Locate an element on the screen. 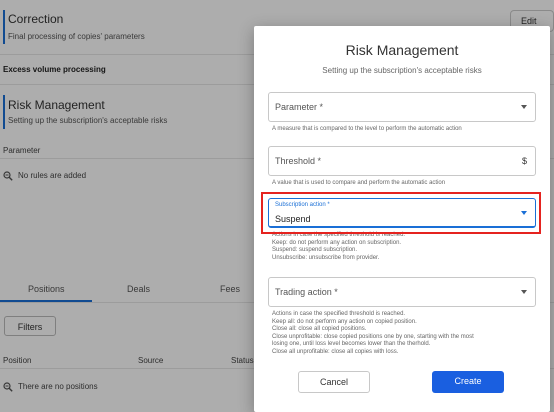 The width and height of the screenshot is (554, 412). highlight-box is located at coordinates (401, 213).